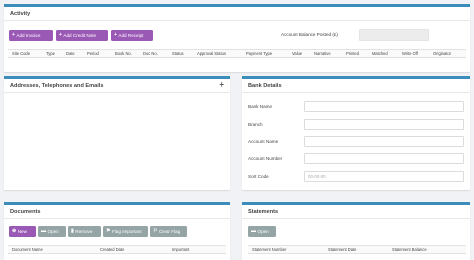 This screenshot has height=260, width=474. What do you see at coordinates (356, 212) in the screenshot?
I see `statements-title: Statements` at bounding box center [356, 212].